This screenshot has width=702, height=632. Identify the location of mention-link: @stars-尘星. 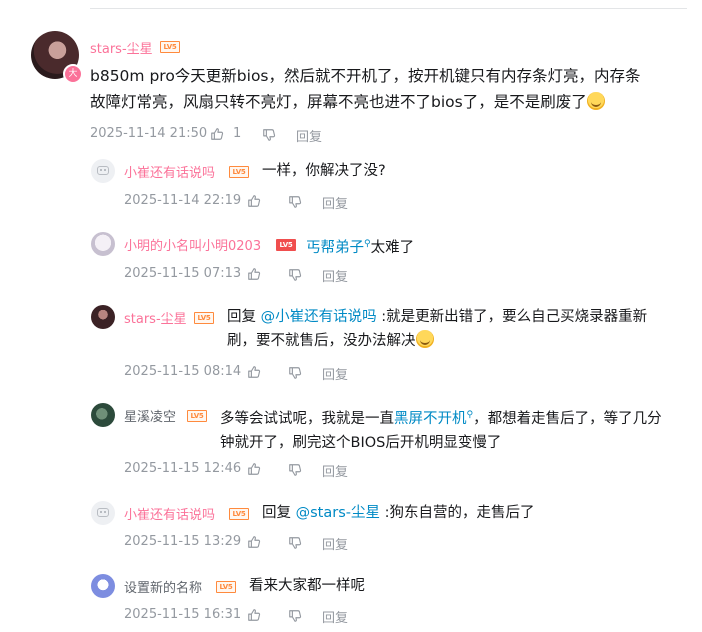
(338, 513).